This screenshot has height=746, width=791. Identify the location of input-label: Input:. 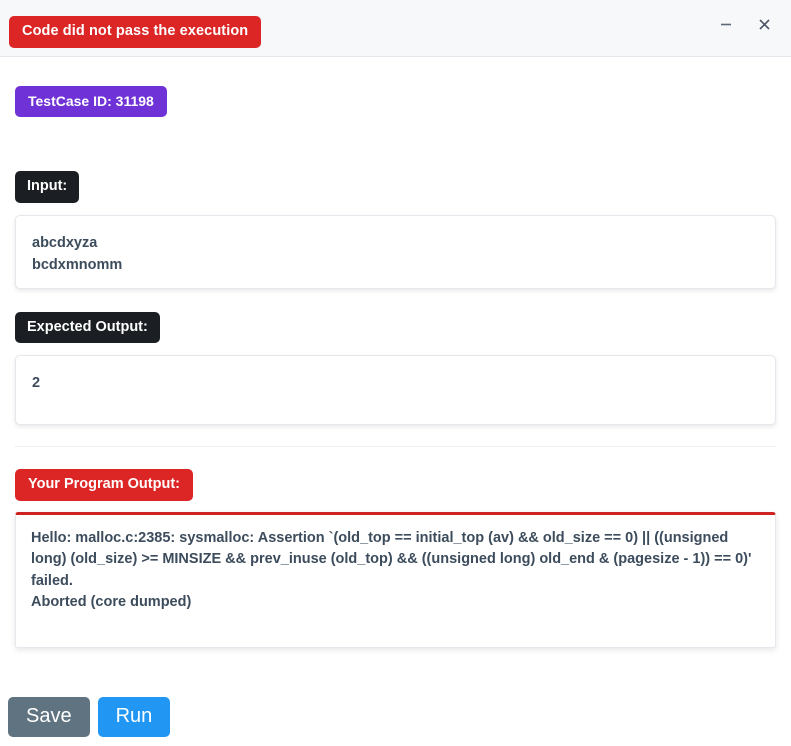
(47, 187).